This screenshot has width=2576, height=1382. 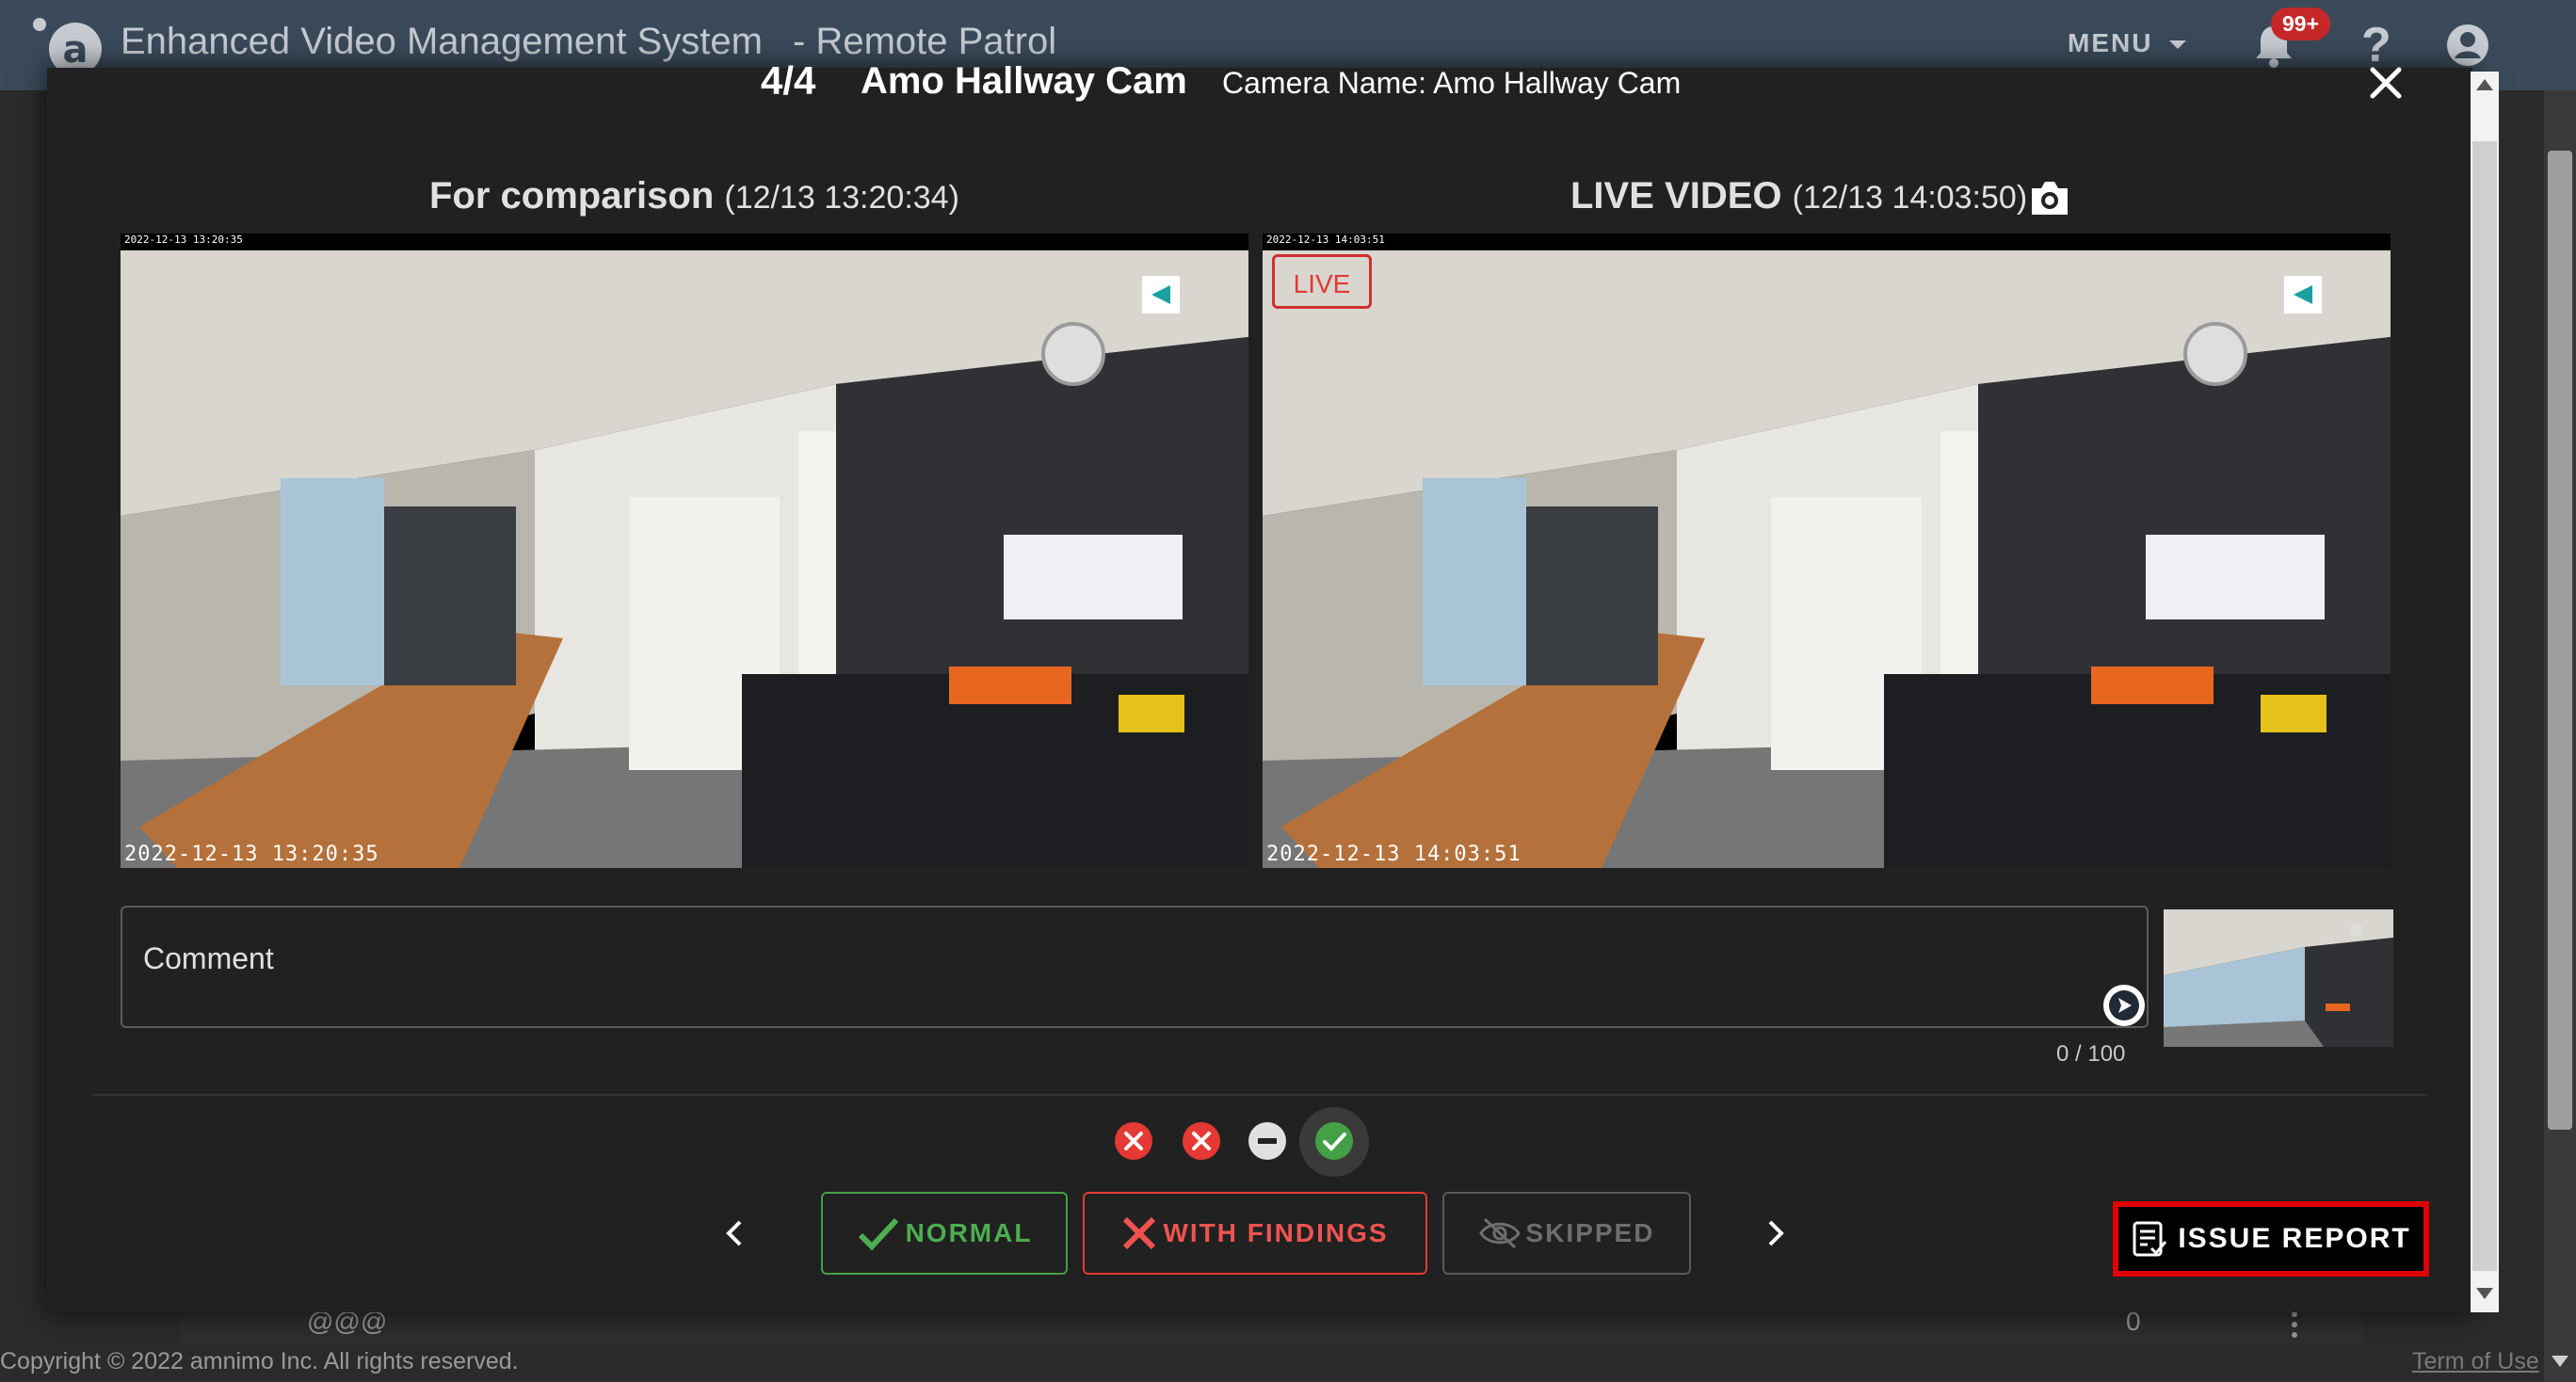 What do you see at coordinates (1776, 1233) in the screenshot?
I see `chevron-right-icon` at bounding box center [1776, 1233].